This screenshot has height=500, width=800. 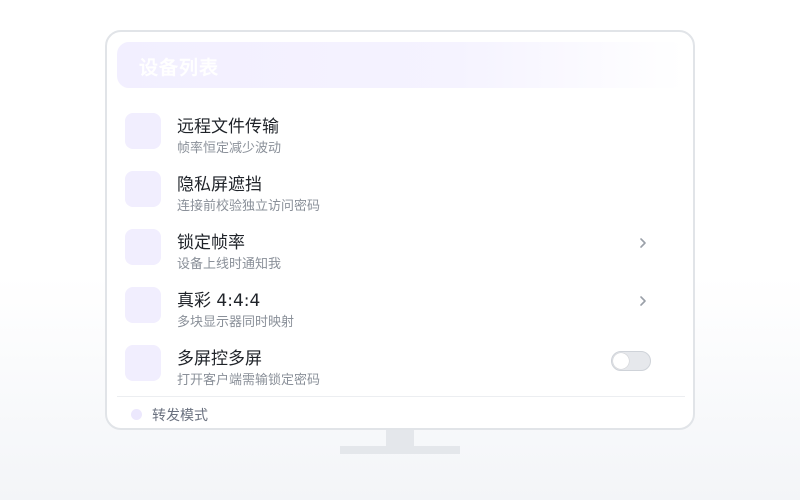 I want to click on footer-label: 转发模式, so click(x=180, y=416).